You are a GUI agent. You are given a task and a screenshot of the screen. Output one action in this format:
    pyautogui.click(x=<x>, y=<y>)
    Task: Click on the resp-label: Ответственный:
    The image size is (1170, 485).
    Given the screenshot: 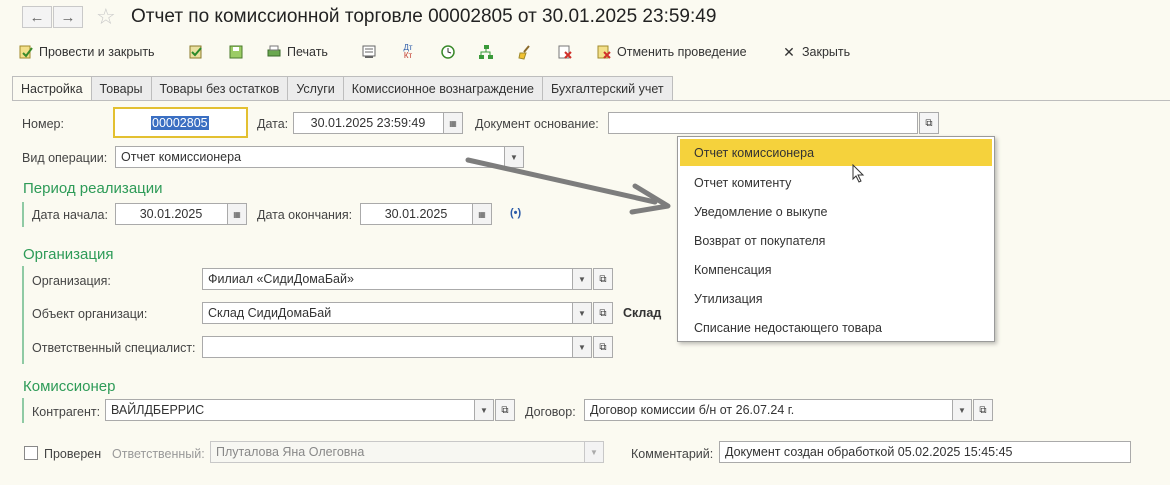 What is the action you would take?
    pyautogui.click(x=158, y=454)
    